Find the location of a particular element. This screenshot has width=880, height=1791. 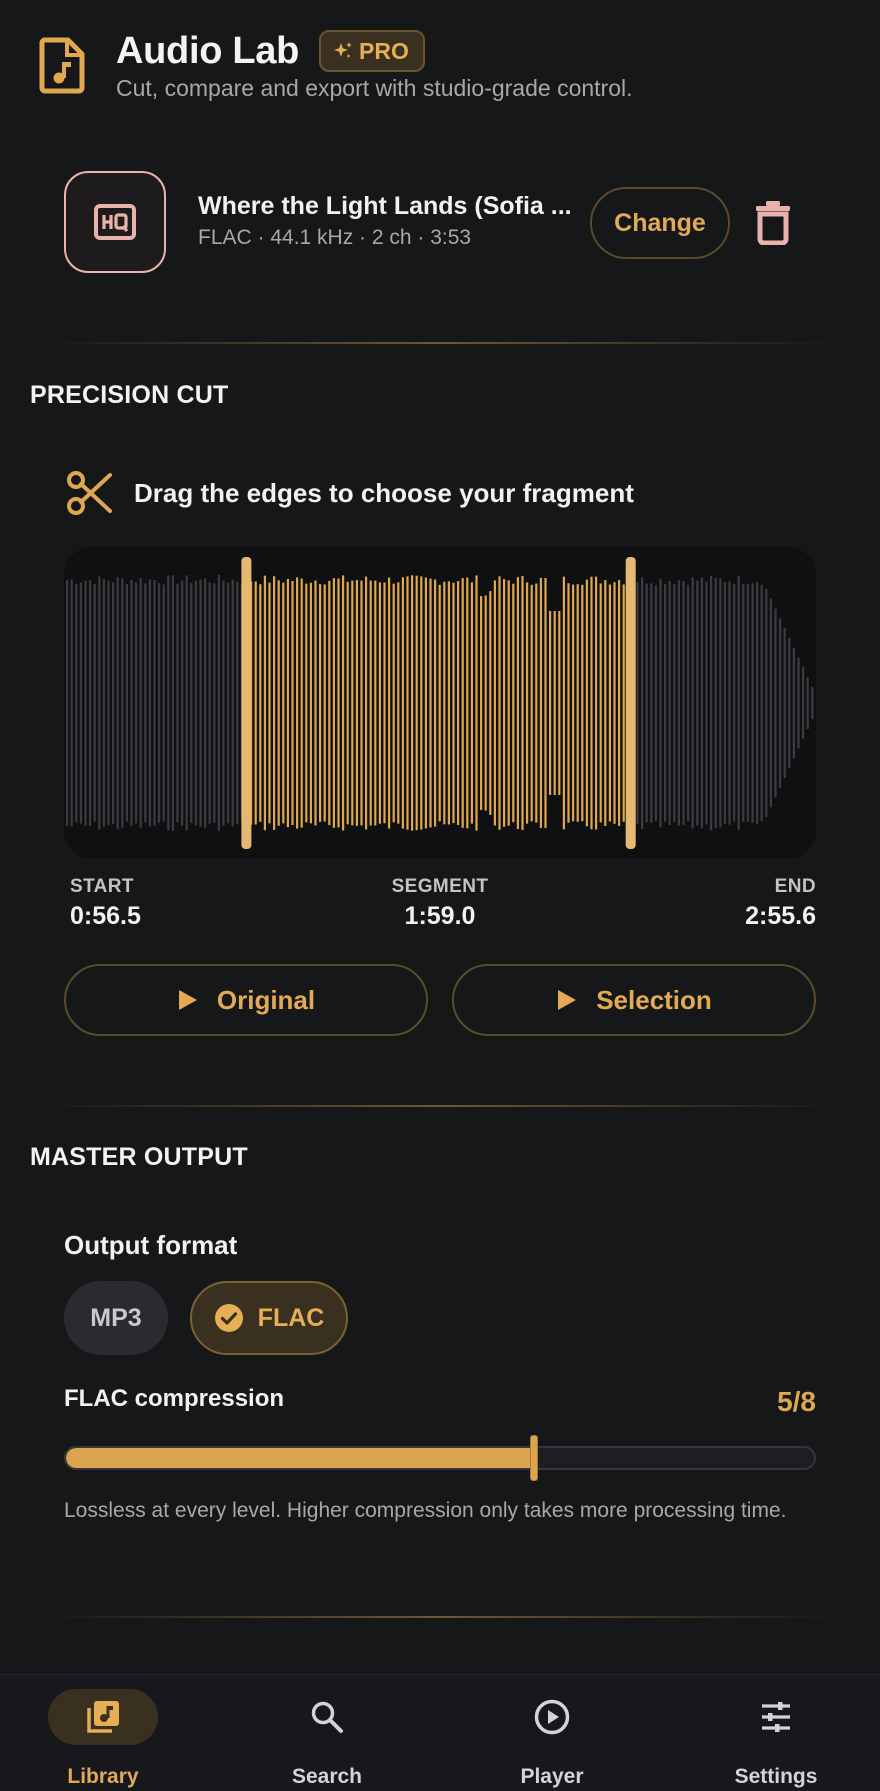

play-circle-icon is located at coordinates (552, 1717).